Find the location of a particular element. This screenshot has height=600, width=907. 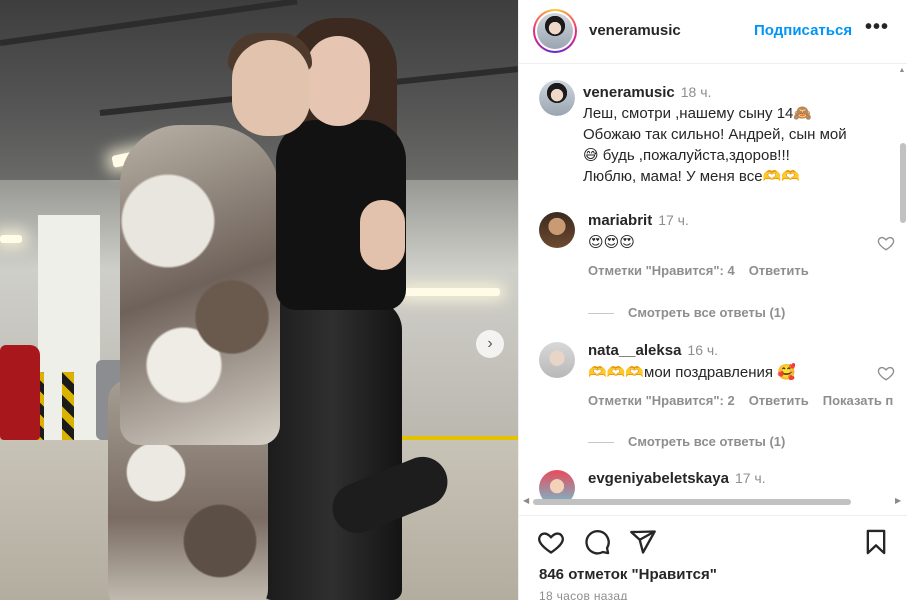

share-icon is located at coordinates (643, 542).